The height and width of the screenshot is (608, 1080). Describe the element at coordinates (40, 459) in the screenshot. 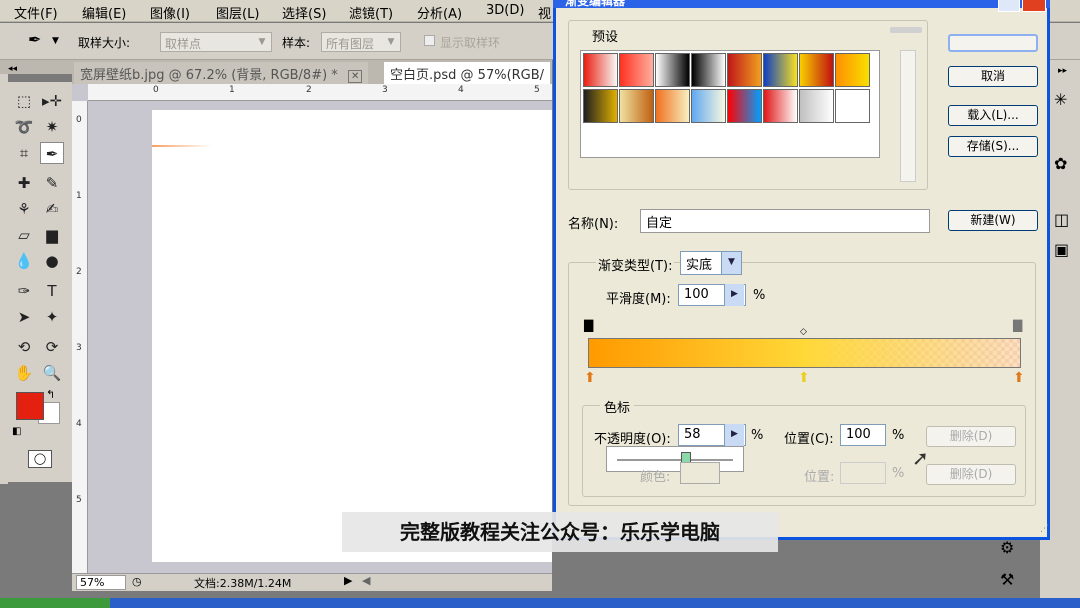

I see `quick-mask-icon: ◯` at that location.